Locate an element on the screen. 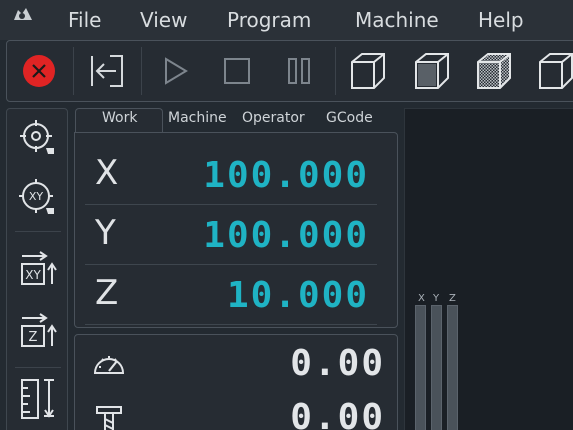  axis-load-bar-x is located at coordinates (420, 367).